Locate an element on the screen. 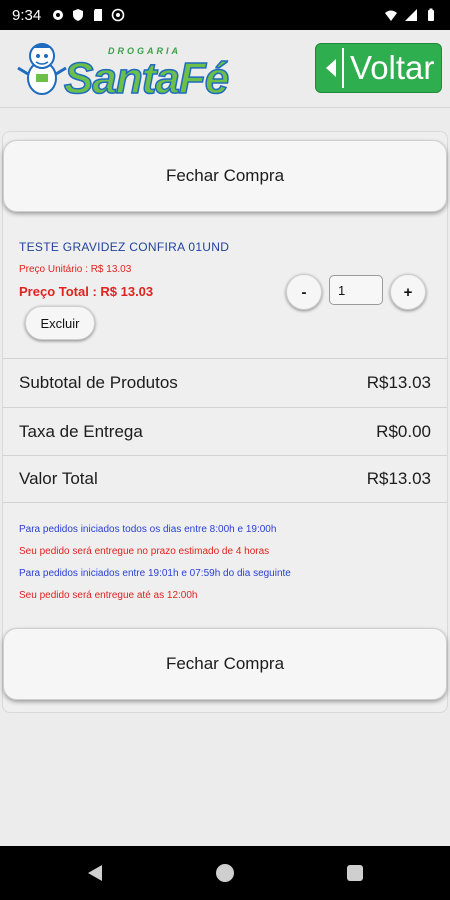  wifi-icon is located at coordinates (391, 15).